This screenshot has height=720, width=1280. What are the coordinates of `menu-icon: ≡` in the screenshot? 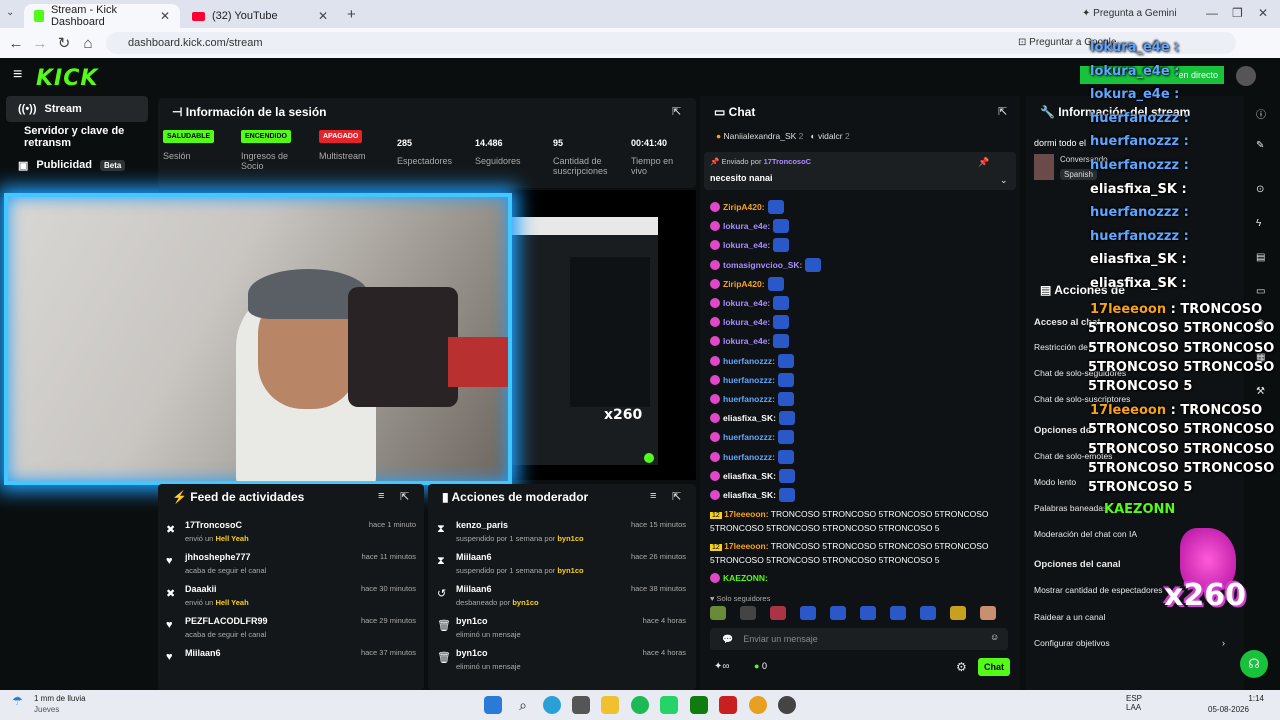 It's located at (17, 75).